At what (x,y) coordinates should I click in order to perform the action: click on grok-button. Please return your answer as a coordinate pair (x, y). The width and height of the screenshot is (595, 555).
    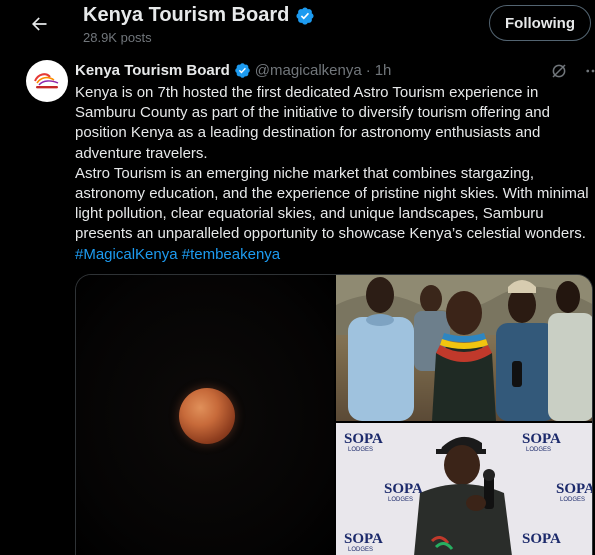
    Looking at the image, I should click on (559, 71).